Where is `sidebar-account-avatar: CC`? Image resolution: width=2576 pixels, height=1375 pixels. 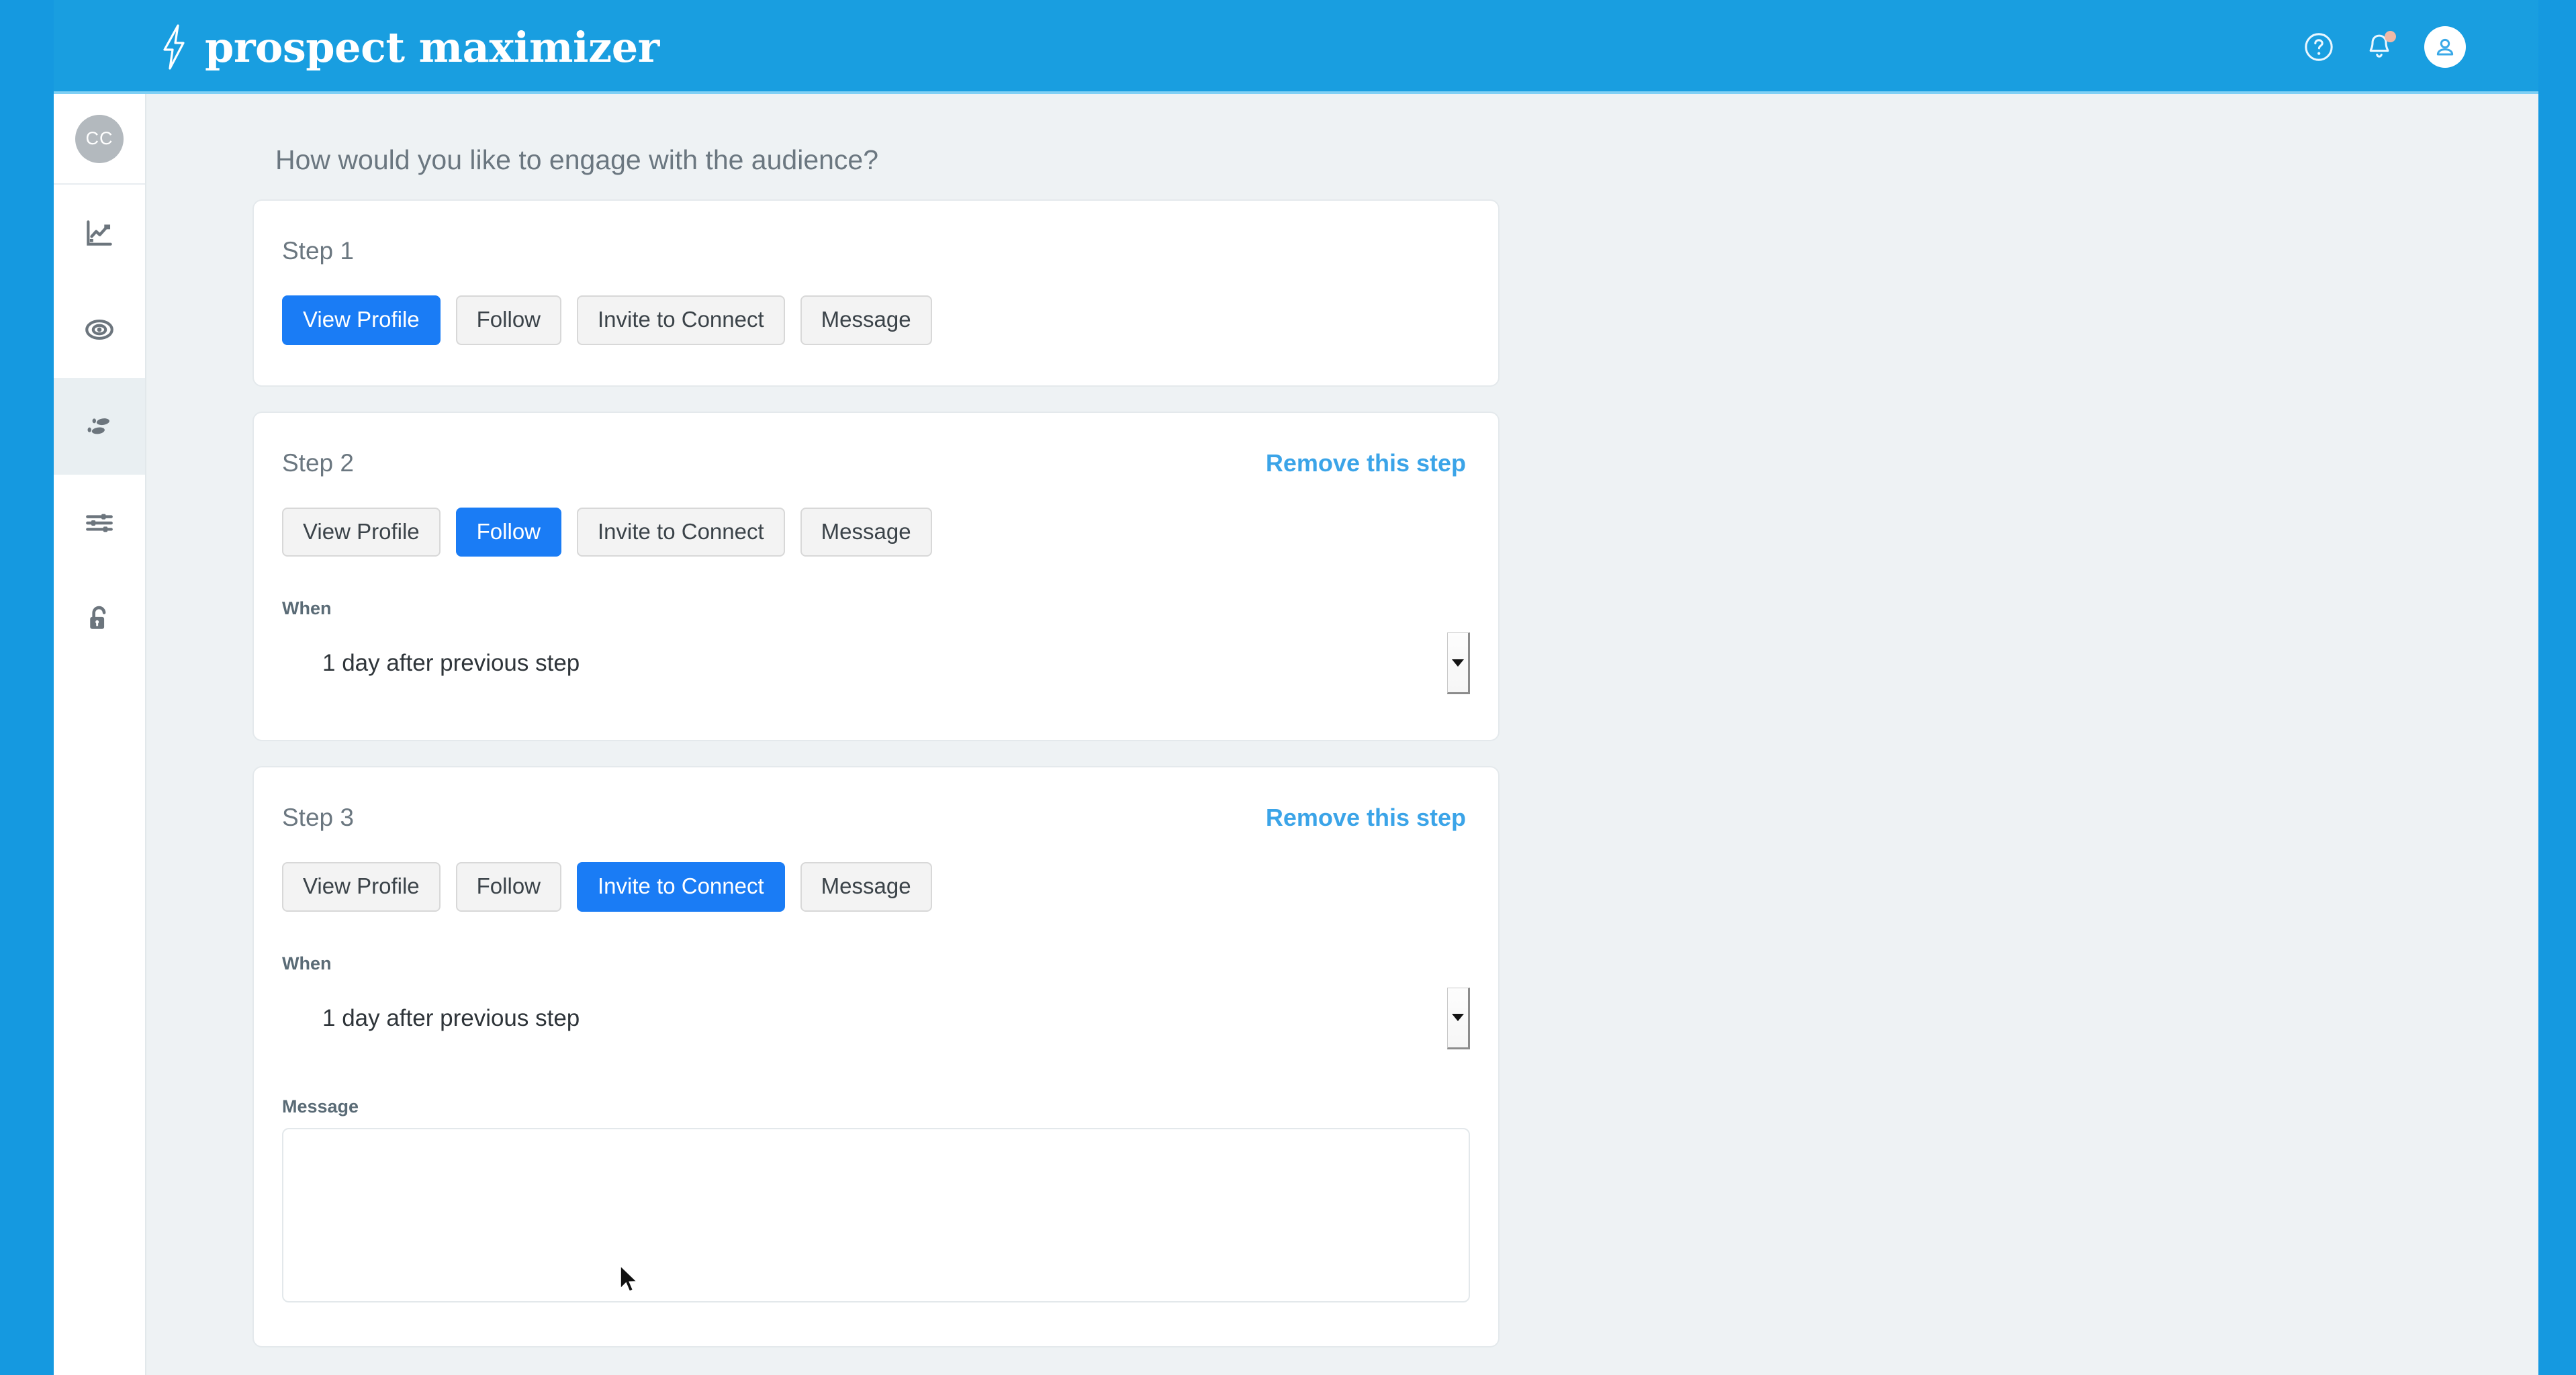
sidebar-account-avatar: CC is located at coordinates (99, 139).